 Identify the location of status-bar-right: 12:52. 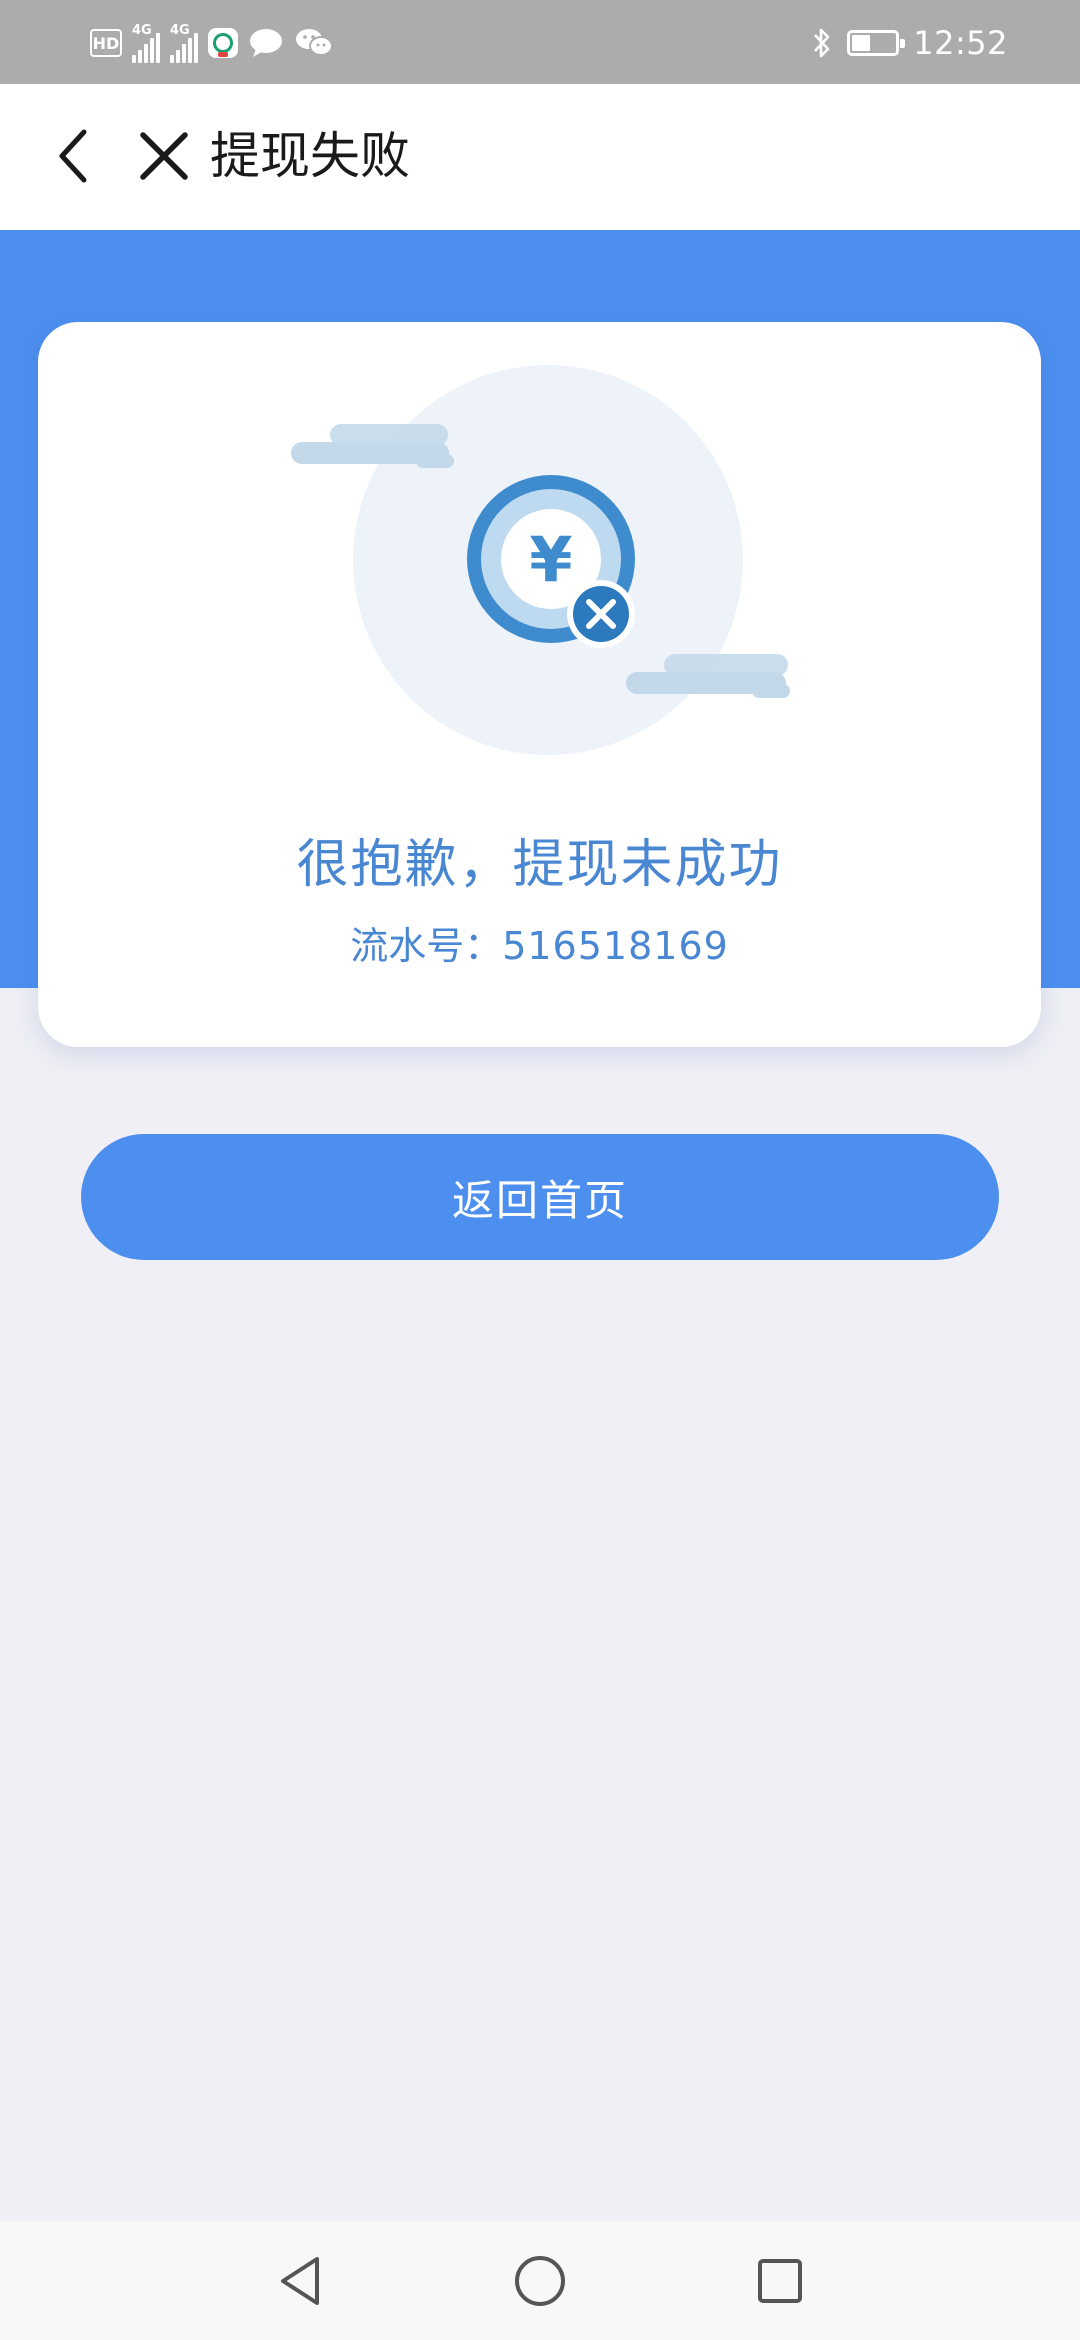
(909, 43).